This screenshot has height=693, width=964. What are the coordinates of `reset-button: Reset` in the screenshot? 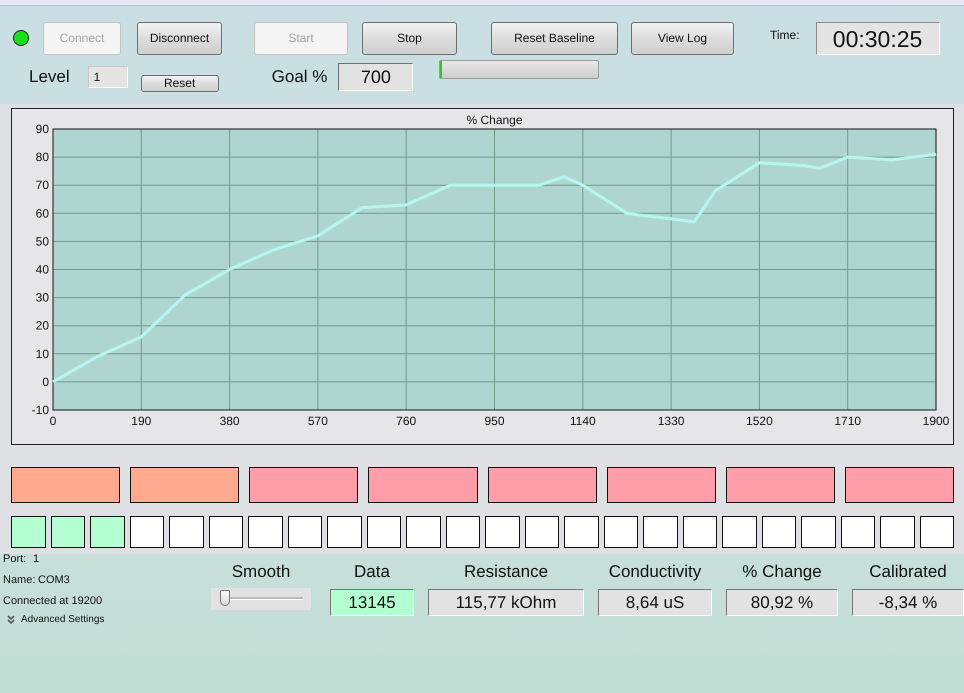 It's located at (179, 83).